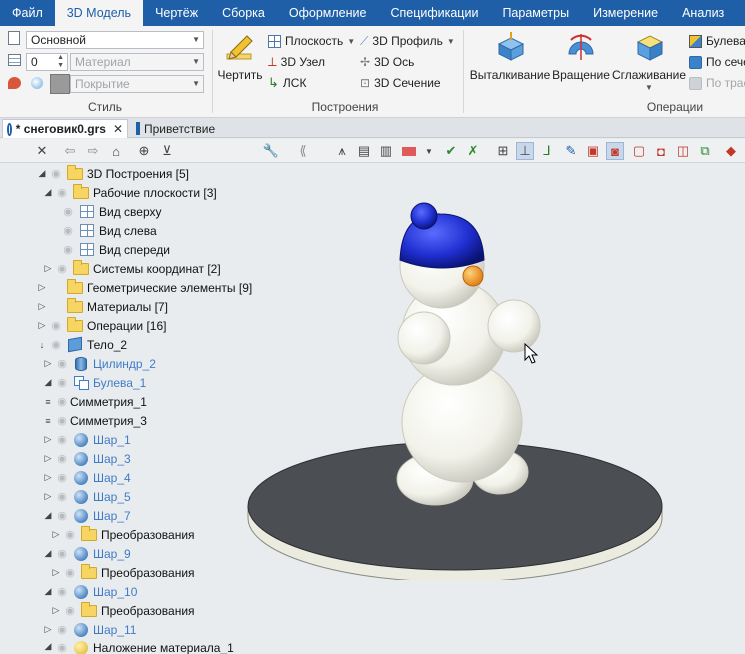  Describe the element at coordinates (717, 41) in the screenshot. I see `boolean-button: Булева` at that location.